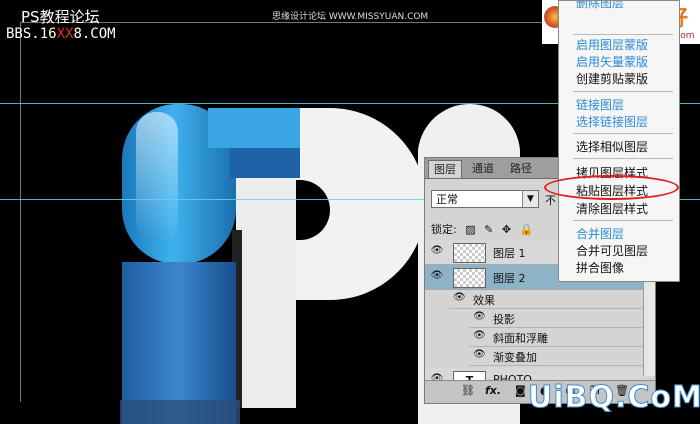 The width and height of the screenshot is (700, 424). Describe the element at coordinates (612, 61) in the screenshot. I see `menu-item-enable-vector-mask: 启用矢量蒙版` at that location.